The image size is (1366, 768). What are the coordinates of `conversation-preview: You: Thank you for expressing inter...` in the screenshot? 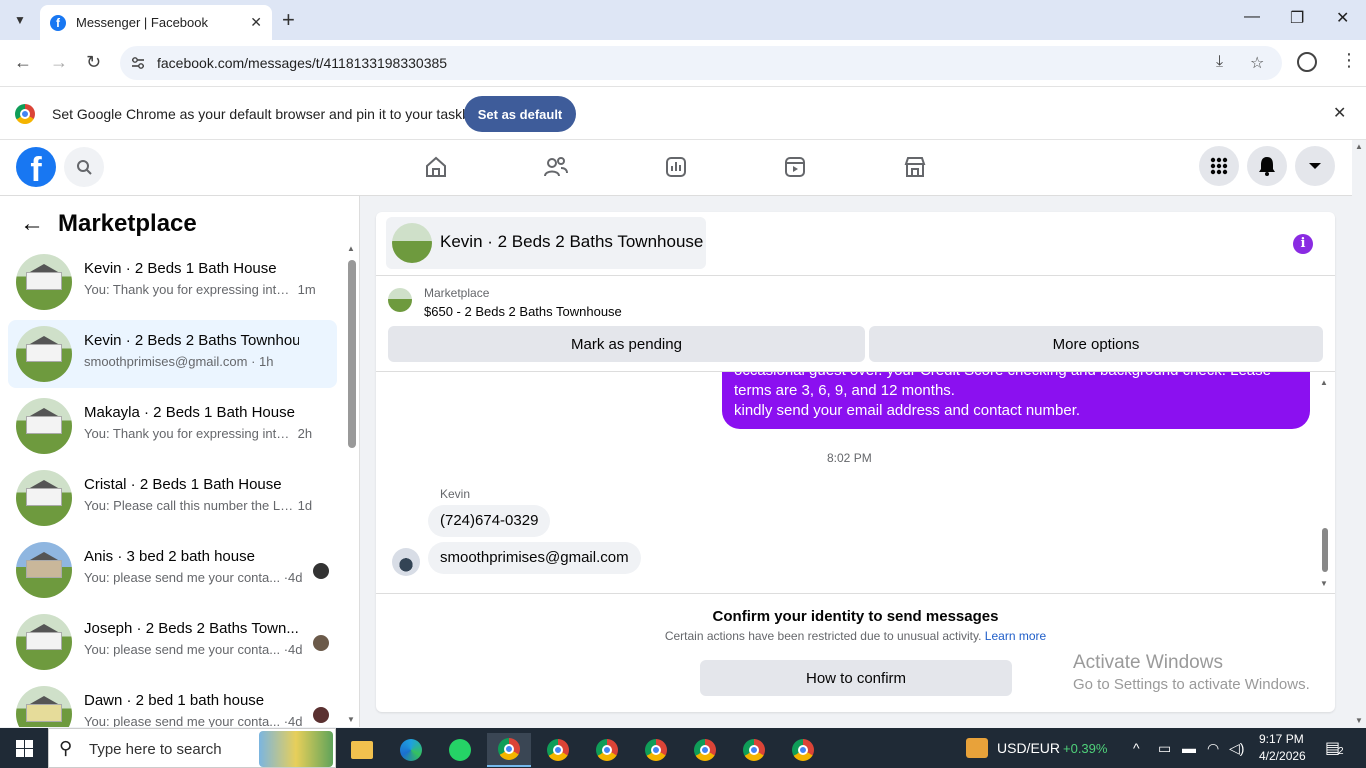 It's located at (189, 433).